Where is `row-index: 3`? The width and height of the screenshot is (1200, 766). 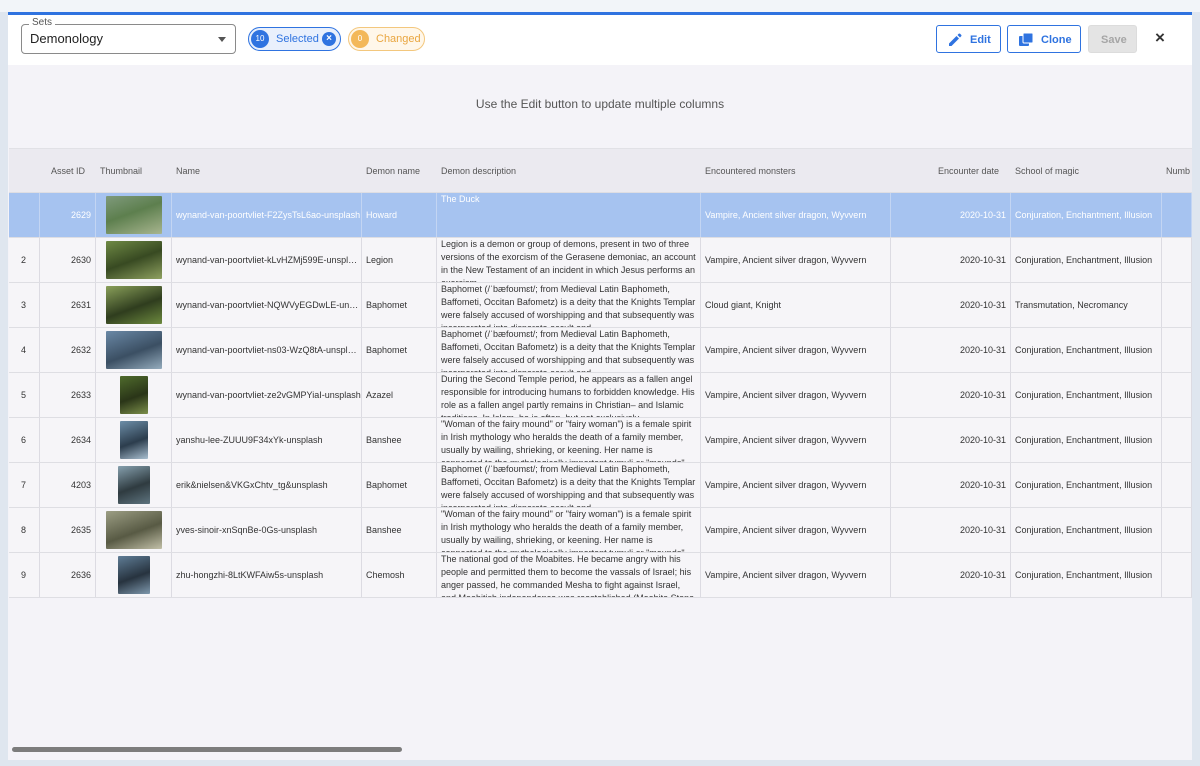 row-index: 3 is located at coordinates (24, 305).